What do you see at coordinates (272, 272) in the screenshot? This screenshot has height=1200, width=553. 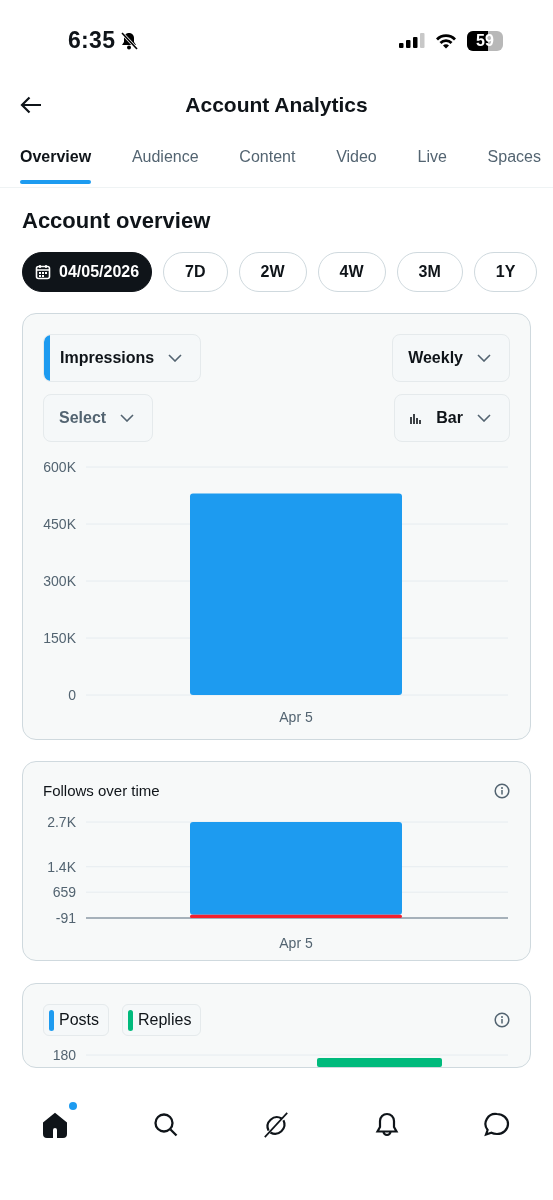 I see `range-chip: 2W` at bounding box center [272, 272].